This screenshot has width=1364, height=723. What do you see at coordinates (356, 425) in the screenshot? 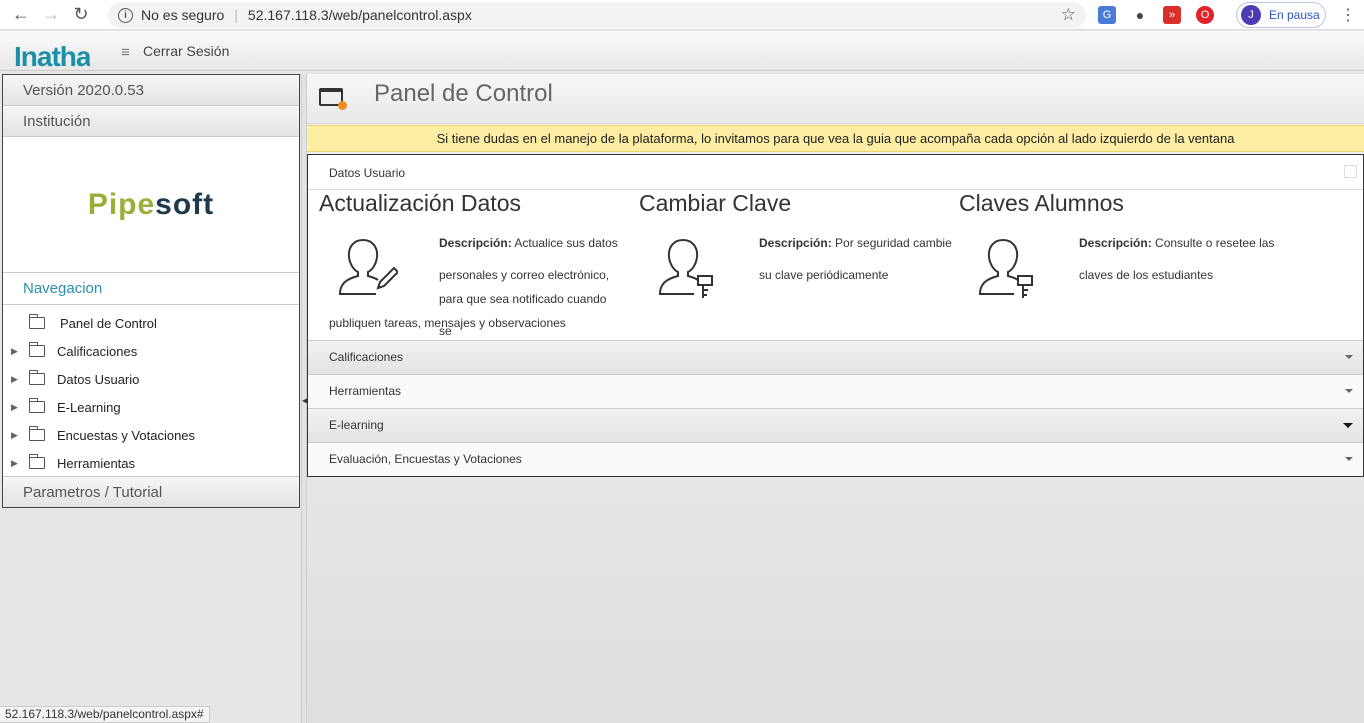
I see `section-header-label: E-learning` at bounding box center [356, 425].